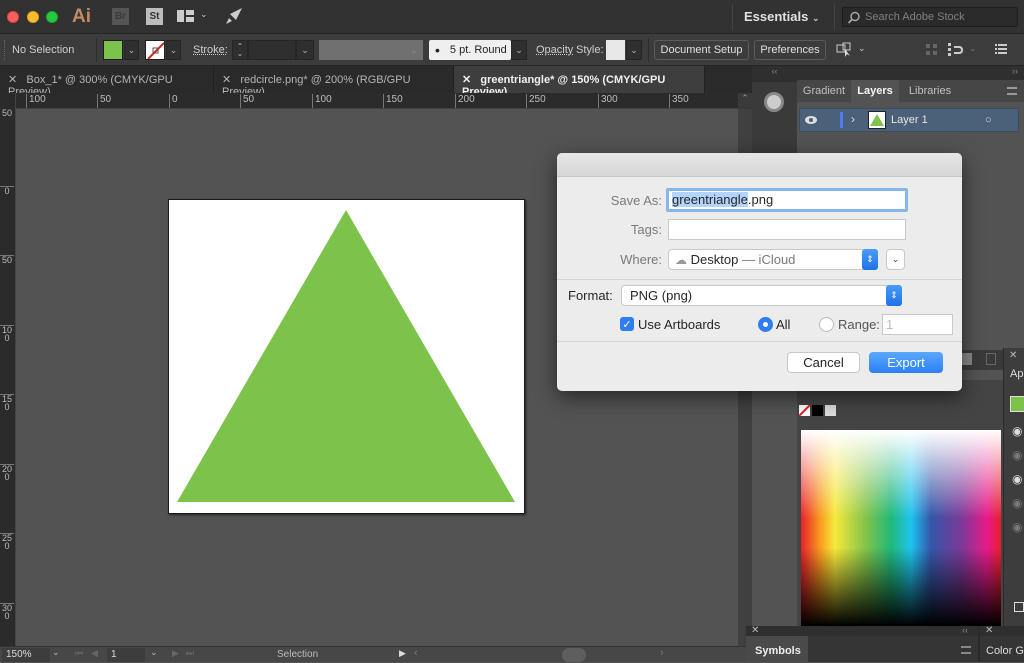 The image size is (1024, 663). Describe the element at coordinates (930, 17) in the screenshot. I see `search-stock-input: Search Adobe Stock` at that location.